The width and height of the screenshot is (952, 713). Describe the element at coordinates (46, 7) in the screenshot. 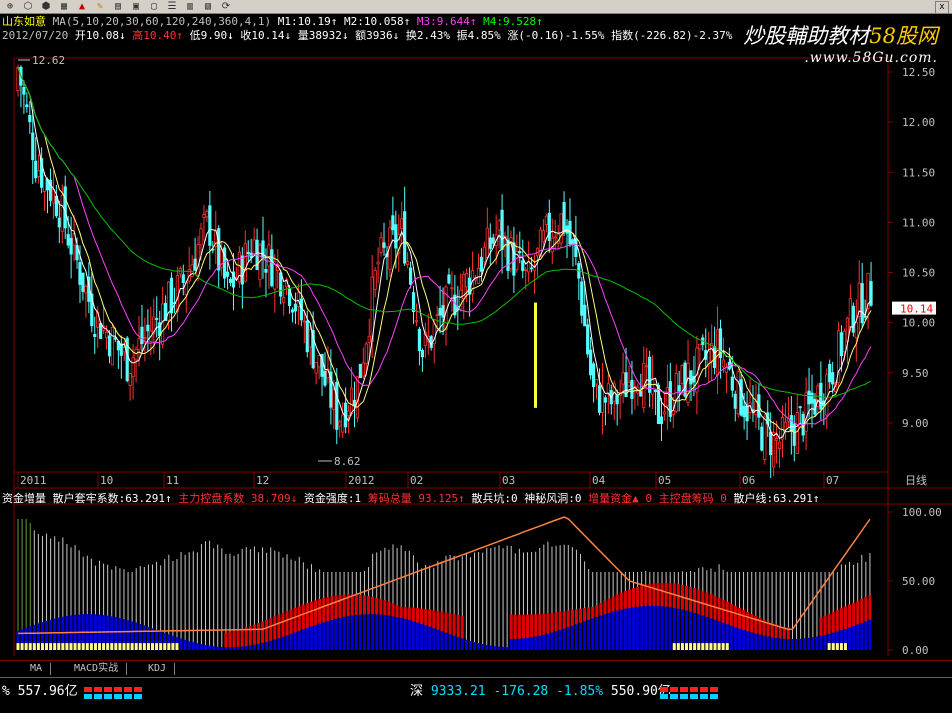

I see `shield-icon: ⬢` at that location.